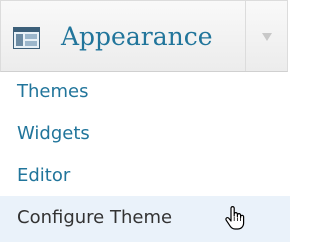 The height and width of the screenshot is (242, 320). I want to click on dropdown-arrow-icon, so click(267, 37).